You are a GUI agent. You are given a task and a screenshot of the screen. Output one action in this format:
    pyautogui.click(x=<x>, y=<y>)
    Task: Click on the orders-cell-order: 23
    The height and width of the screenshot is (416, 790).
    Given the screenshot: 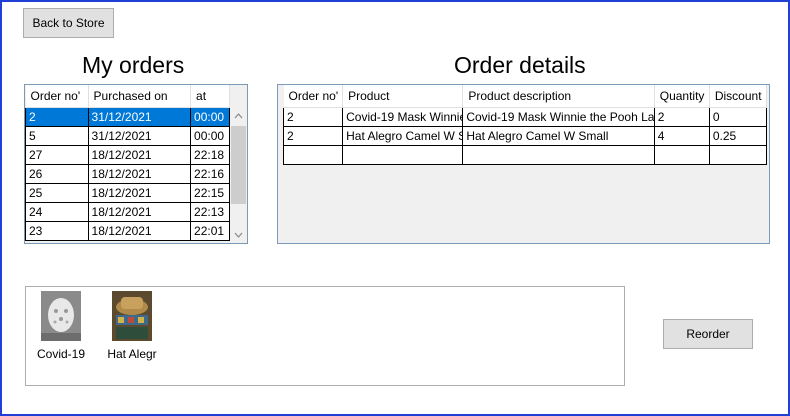 What is the action you would take?
    pyautogui.click(x=57, y=231)
    